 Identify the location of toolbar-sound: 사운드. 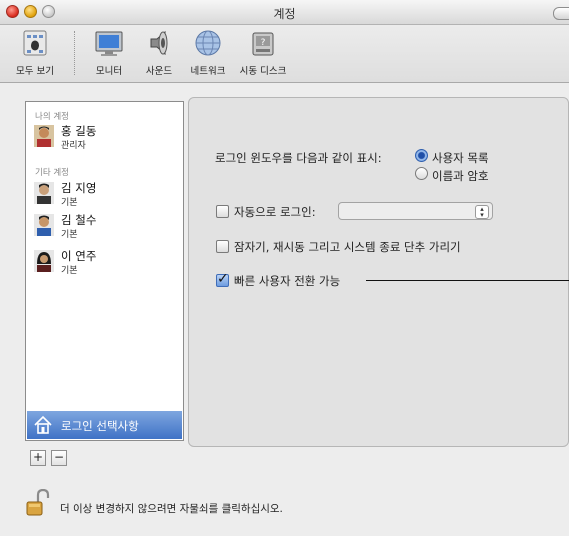
(159, 52).